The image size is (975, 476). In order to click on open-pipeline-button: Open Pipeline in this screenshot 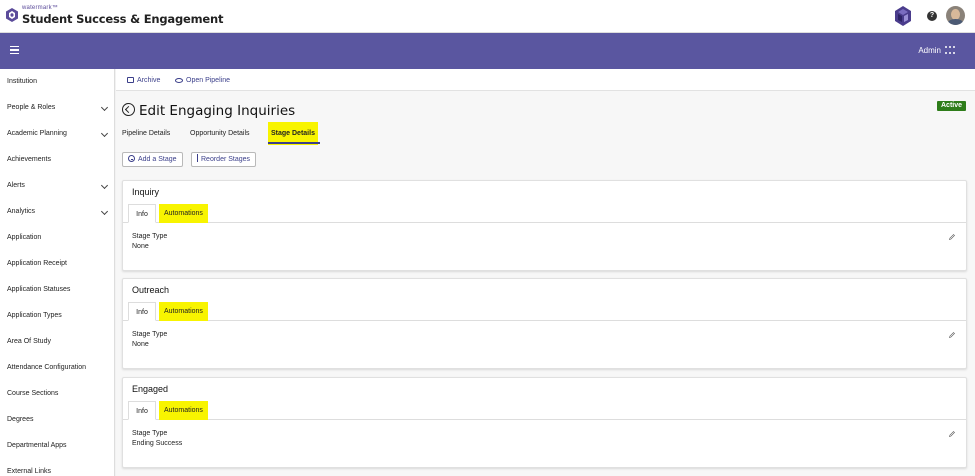, I will do `click(202, 80)`.